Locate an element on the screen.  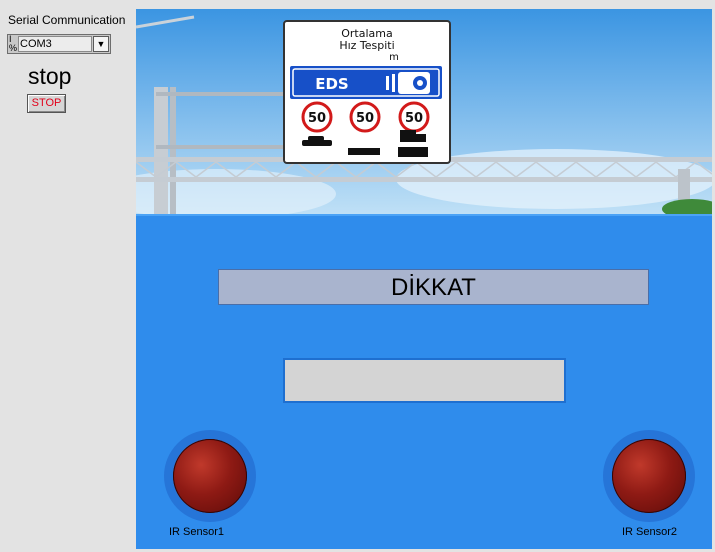
speed-limit-sign-1: 50 is located at coordinates (317, 117).